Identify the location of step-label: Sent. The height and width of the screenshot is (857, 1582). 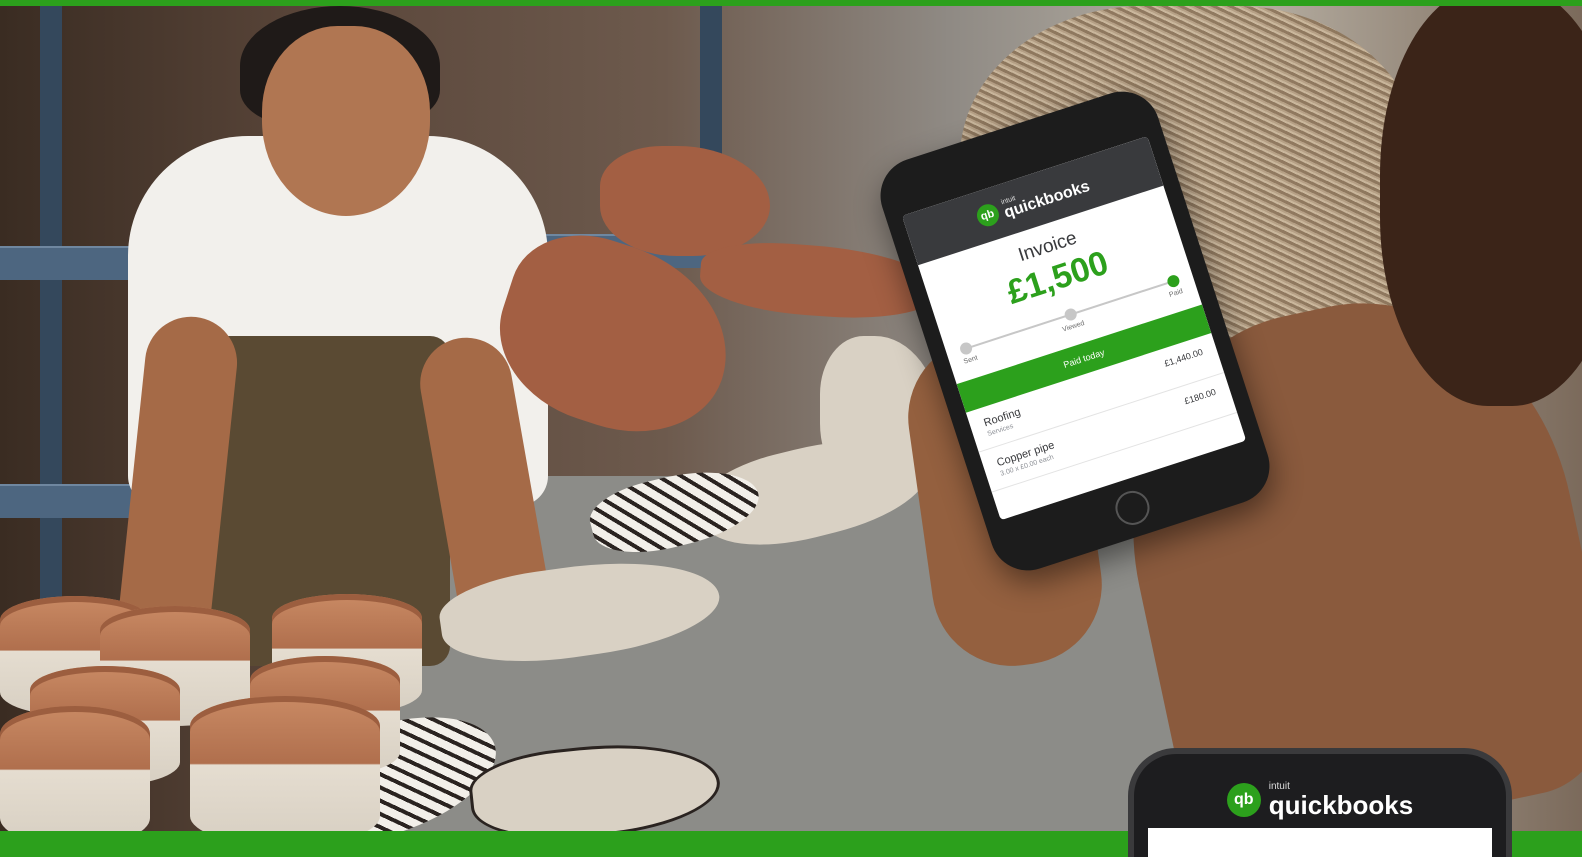
(970, 360).